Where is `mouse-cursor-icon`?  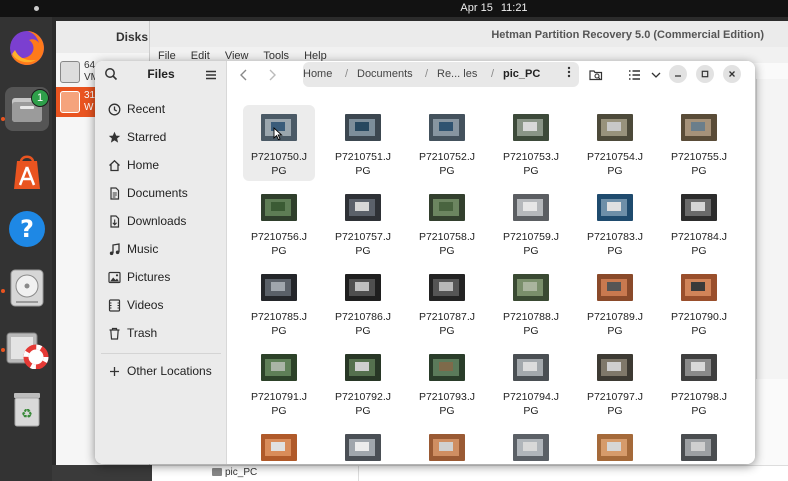 mouse-cursor-icon is located at coordinates (278, 134).